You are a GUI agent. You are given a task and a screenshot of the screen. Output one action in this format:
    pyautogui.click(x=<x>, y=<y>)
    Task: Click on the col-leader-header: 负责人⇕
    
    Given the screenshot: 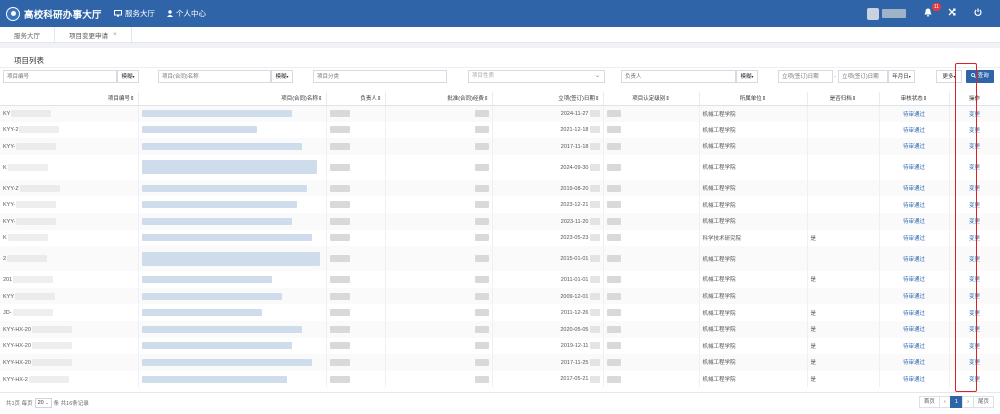 What is the action you would take?
    pyautogui.click(x=356, y=99)
    